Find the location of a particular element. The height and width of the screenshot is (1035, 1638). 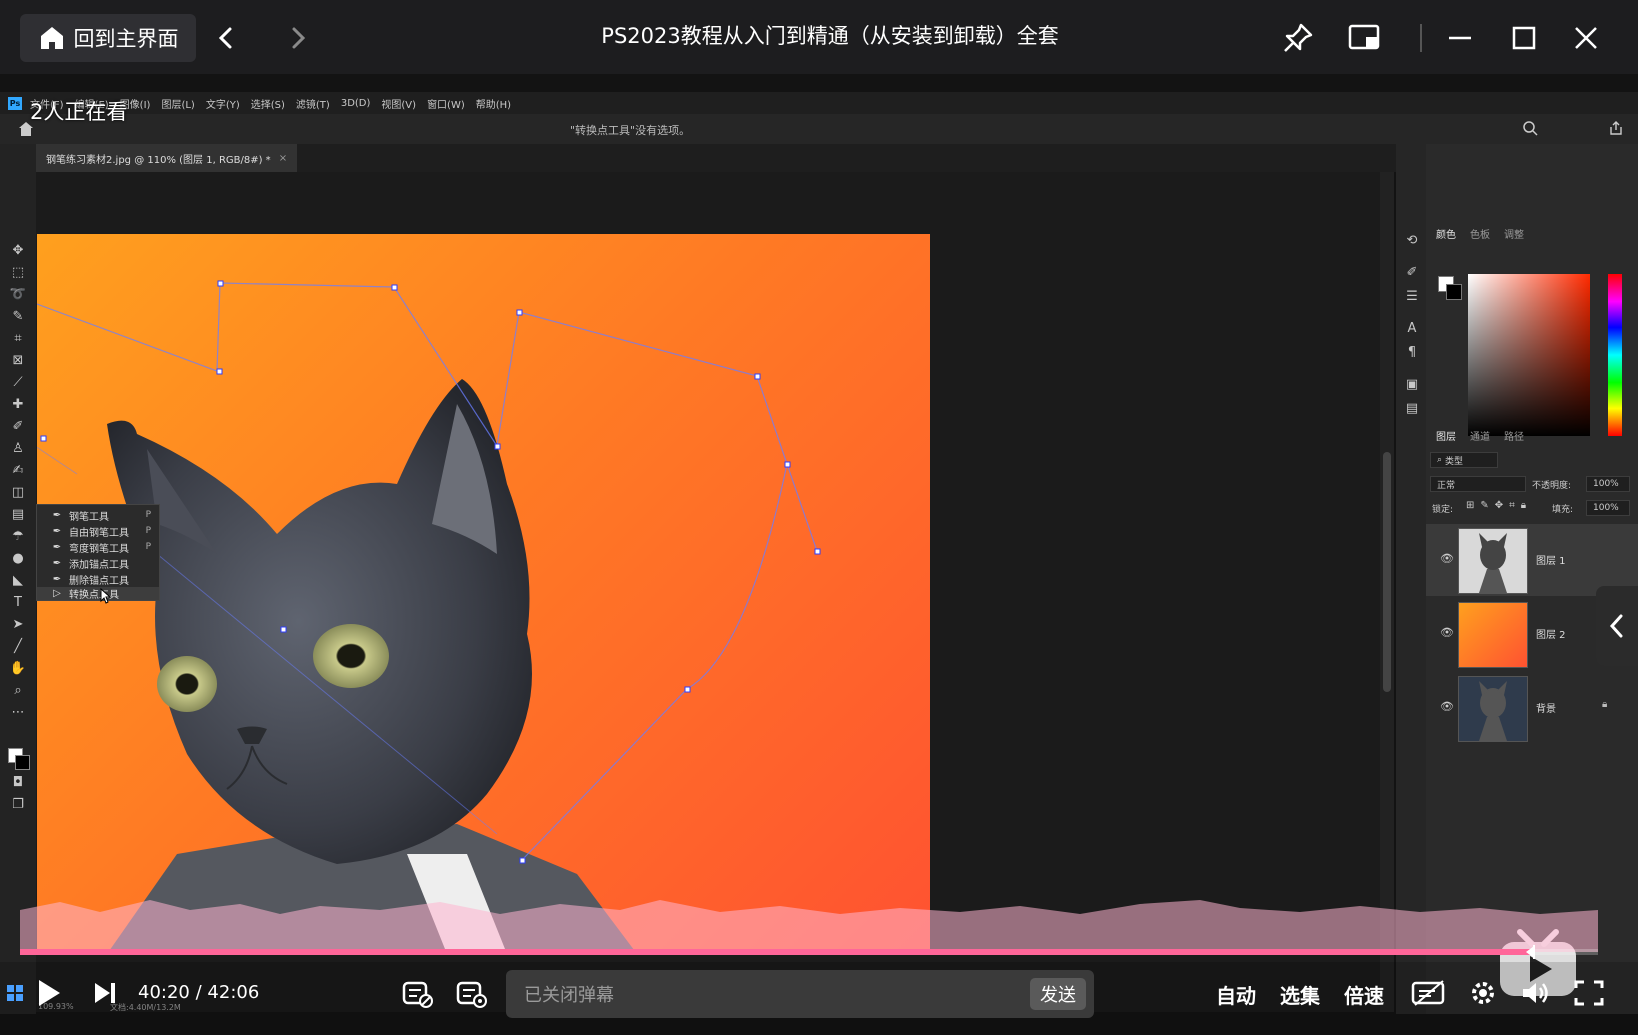

tab-layers: 图层 is located at coordinates (1446, 437).